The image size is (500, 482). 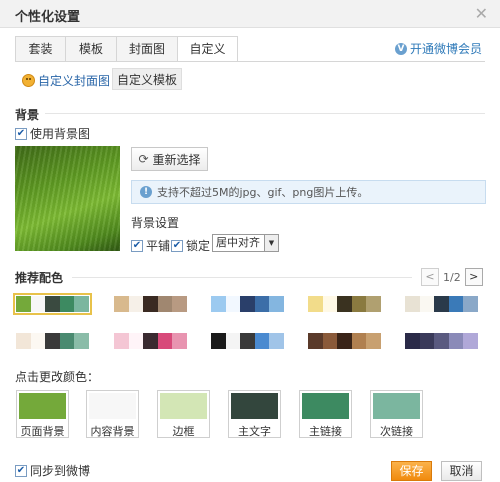 I want to click on vip-link-label: 开通微博会员, so click(x=445, y=49).